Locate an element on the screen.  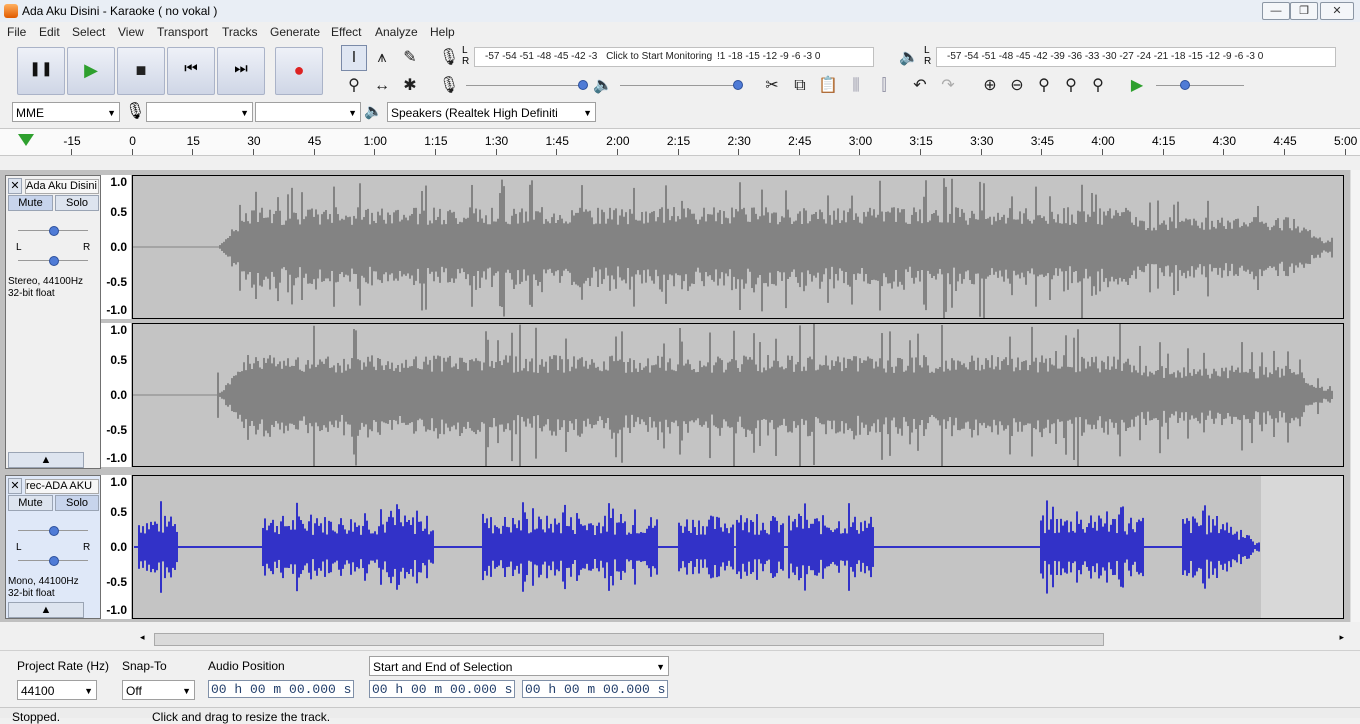
copy-button: ⧉ is located at coordinates (800, 86).